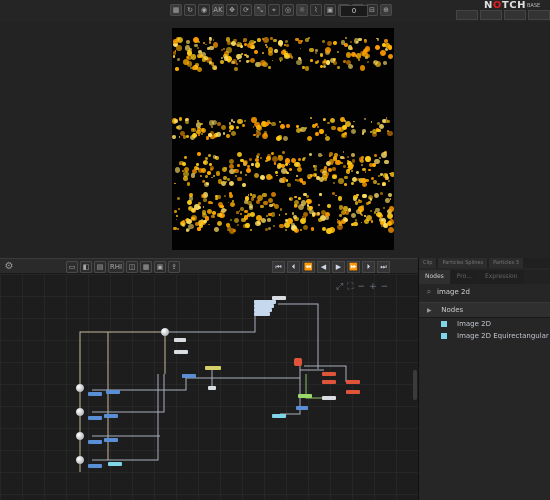 The height and width of the screenshot is (500, 550). I want to click on prev-key-icon: ⏴, so click(293, 267).